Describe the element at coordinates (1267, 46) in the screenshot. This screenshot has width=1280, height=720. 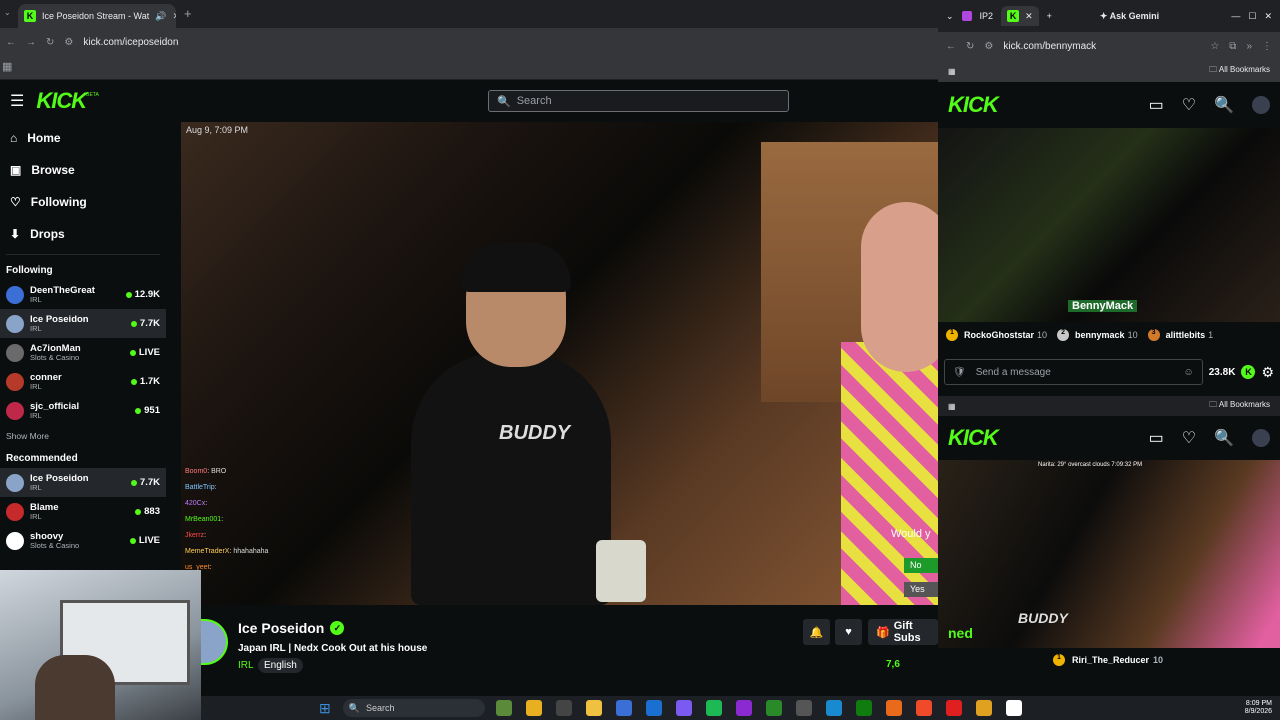
I see `menu-dots-icon: ⋮` at that location.